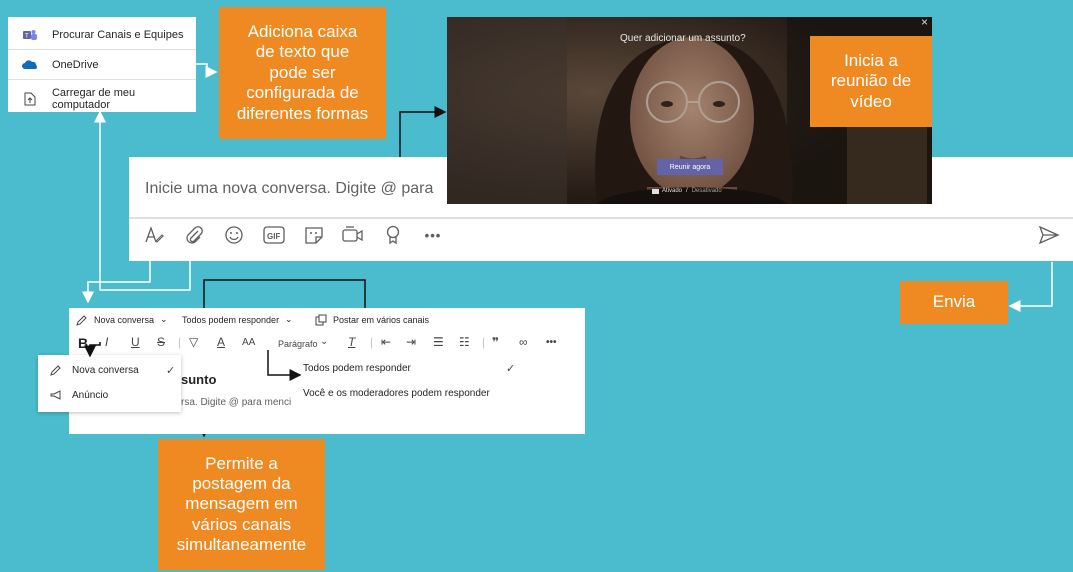 This screenshot has width=1073, height=572. What do you see at coordinates (357, 368) in the screenshot?
I see `reply-option-all: Todos podem responder` at bounding box center [357, 368].